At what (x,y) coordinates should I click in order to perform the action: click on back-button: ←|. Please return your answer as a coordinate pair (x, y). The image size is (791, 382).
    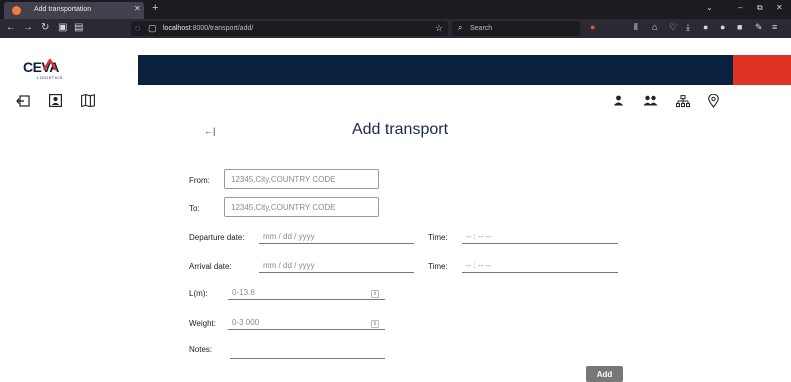
    Looking at the image, I should click on (209, 131).